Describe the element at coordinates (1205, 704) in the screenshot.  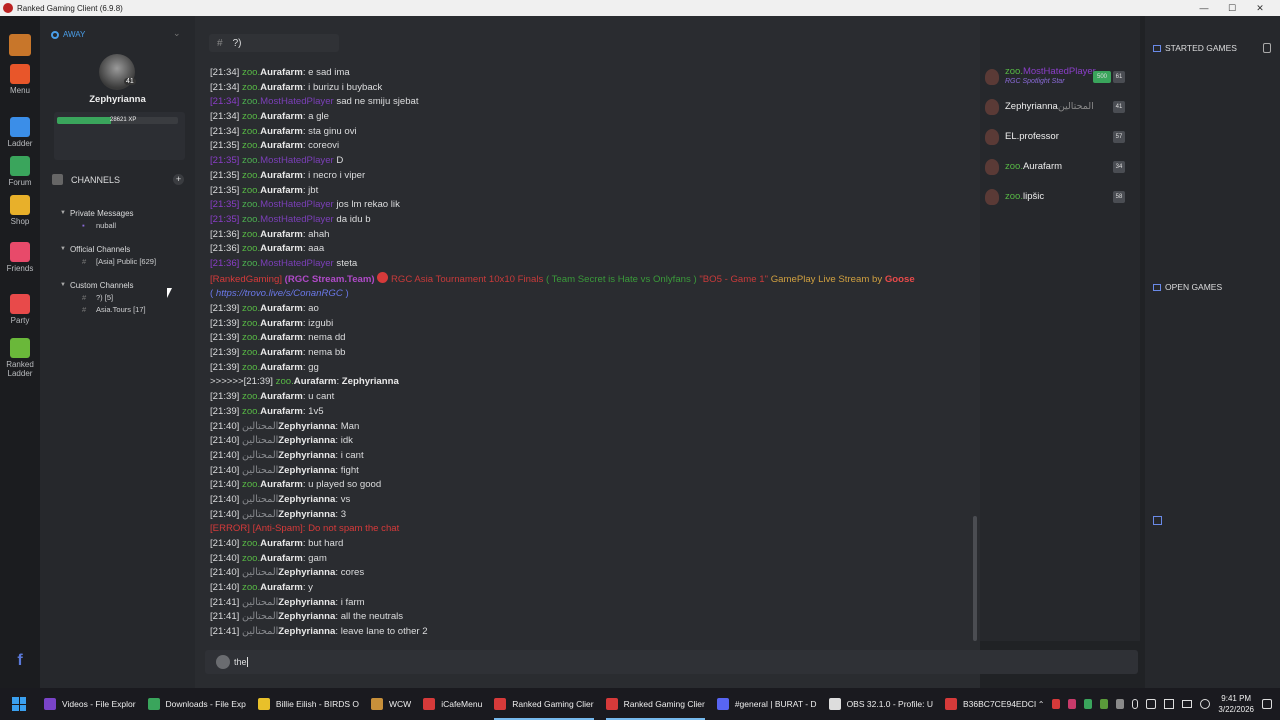
I see `speaker-icon` at that location.